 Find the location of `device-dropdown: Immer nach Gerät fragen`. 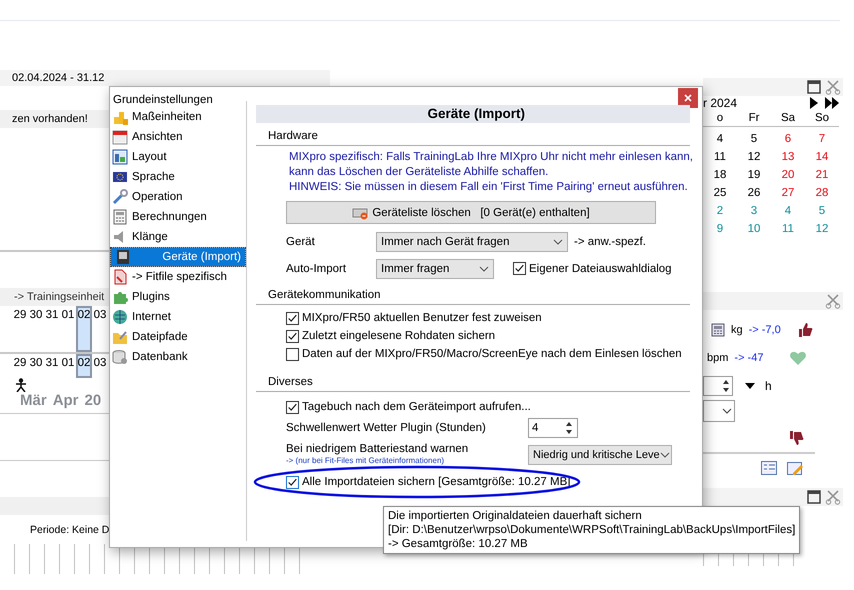

device-dropdown: Immer nach Gerät fragen is located at coordinates (472, 242).